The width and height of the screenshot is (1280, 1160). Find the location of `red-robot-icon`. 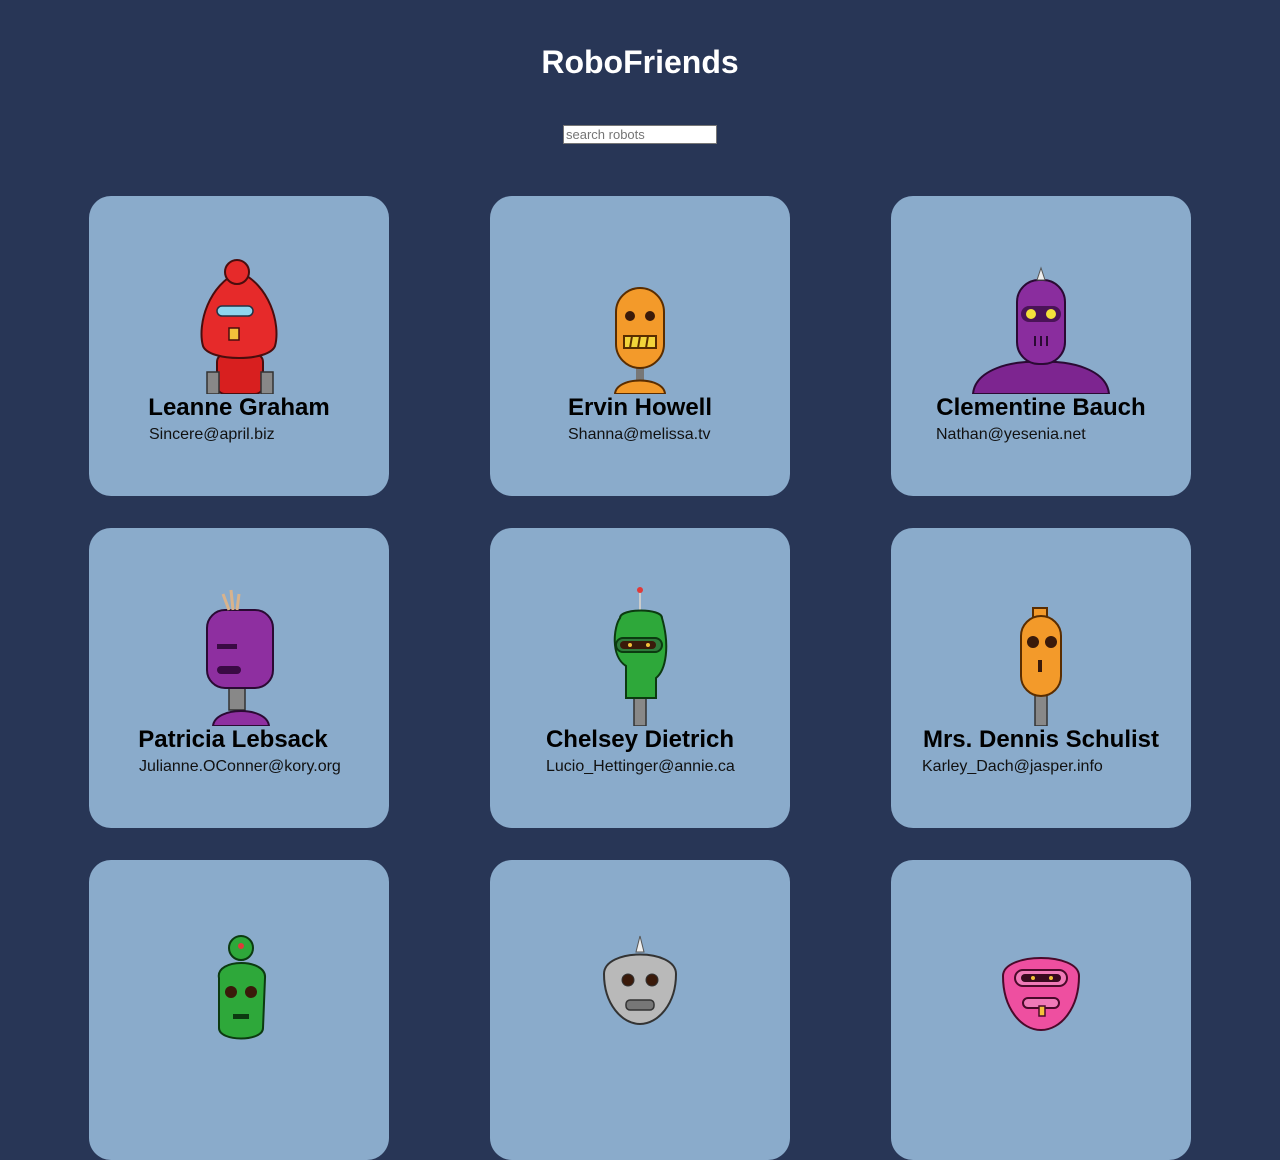

red-robot-icon is located at coordinates (239, 326).